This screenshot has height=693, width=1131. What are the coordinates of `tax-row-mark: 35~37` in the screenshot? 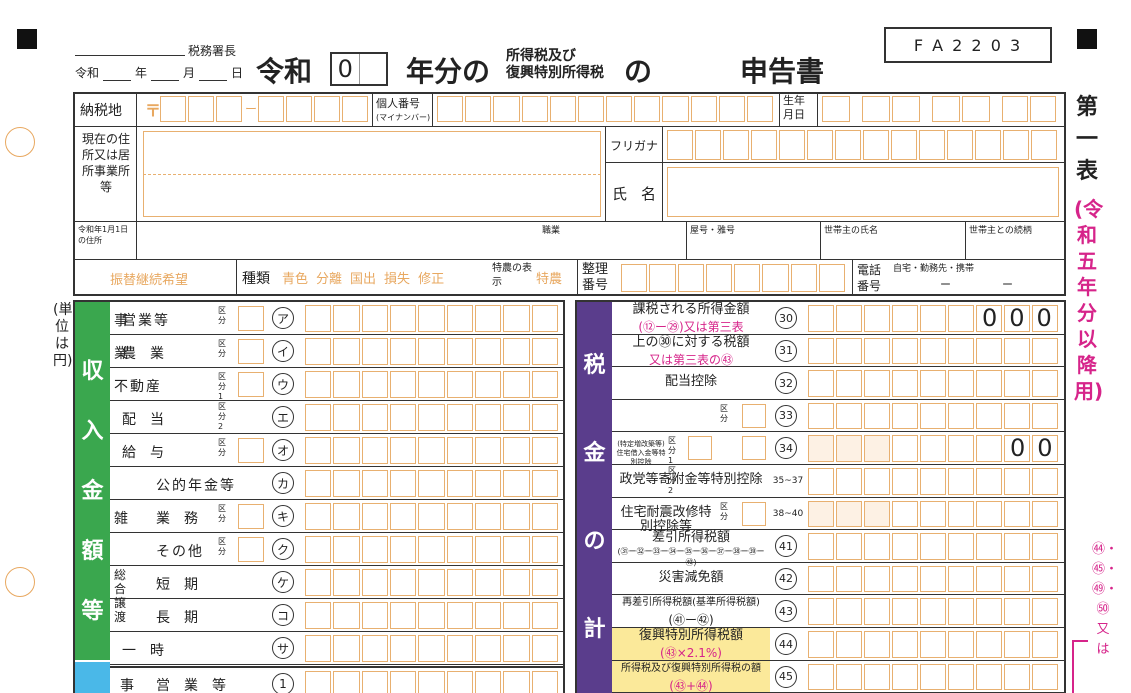 It's located at (788, 481).